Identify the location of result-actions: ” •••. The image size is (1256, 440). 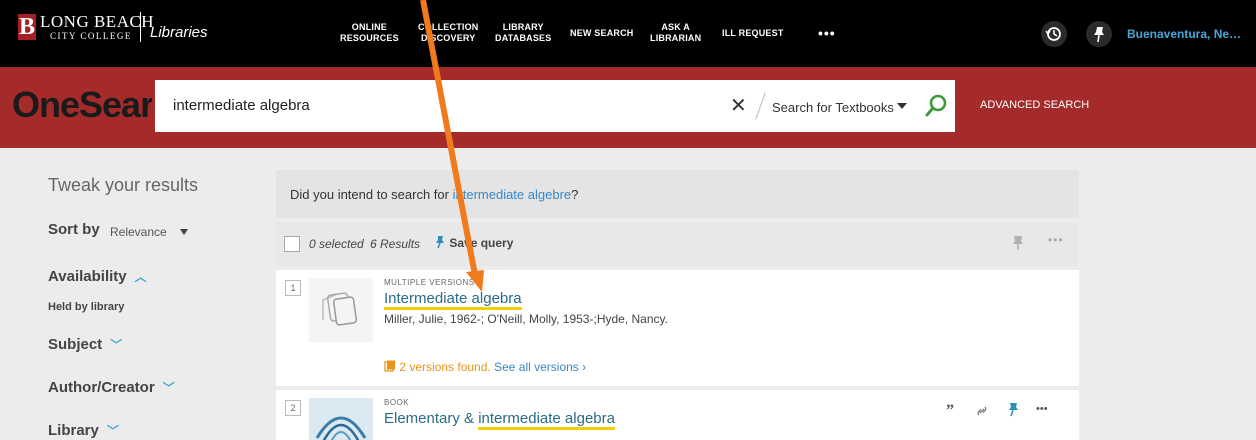
(1021, 412).